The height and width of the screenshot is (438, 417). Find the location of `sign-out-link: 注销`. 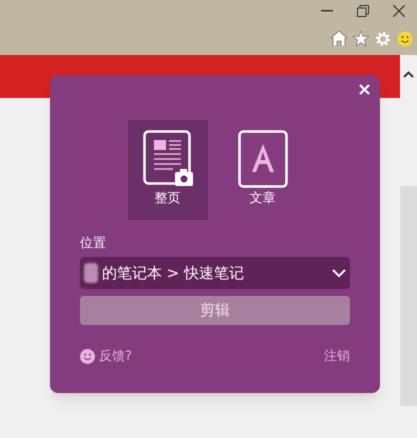

sign-out-link: 注销 is located at coordinates (337, 356).